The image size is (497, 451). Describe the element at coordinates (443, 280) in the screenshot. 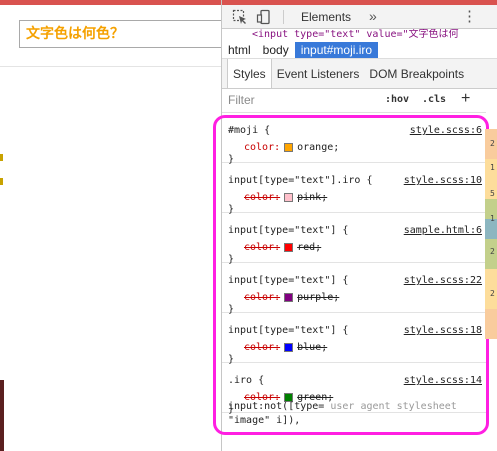

I see `rule-source-link: style.scss:22` at that location.